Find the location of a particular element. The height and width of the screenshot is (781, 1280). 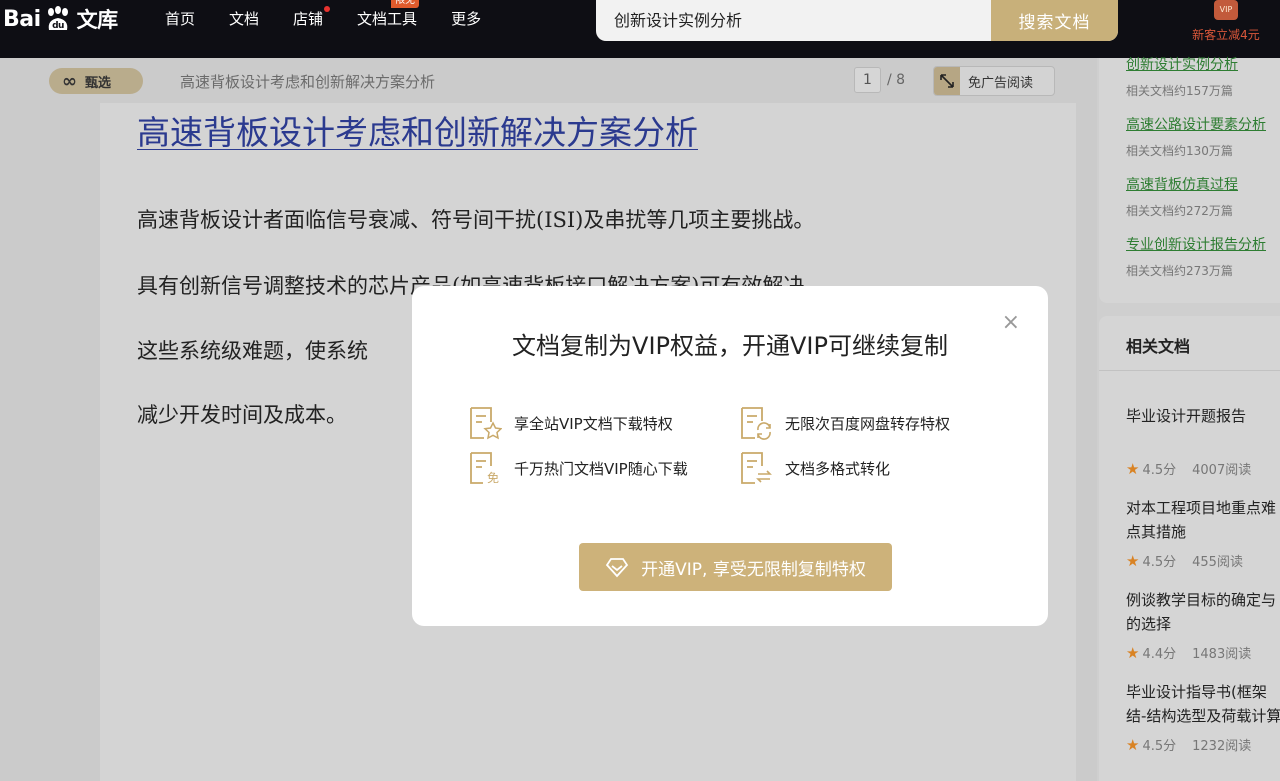

related-search-link: 高速公路设计要素分析 is located at coordinates (1196, 124).